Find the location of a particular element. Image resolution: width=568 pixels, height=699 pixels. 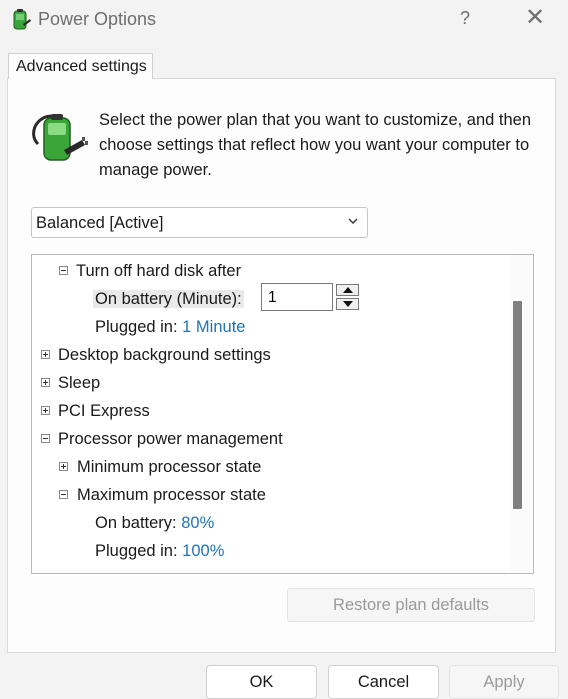

title-bar: Power Options ? ✕ is located at coordinates (284, 20).